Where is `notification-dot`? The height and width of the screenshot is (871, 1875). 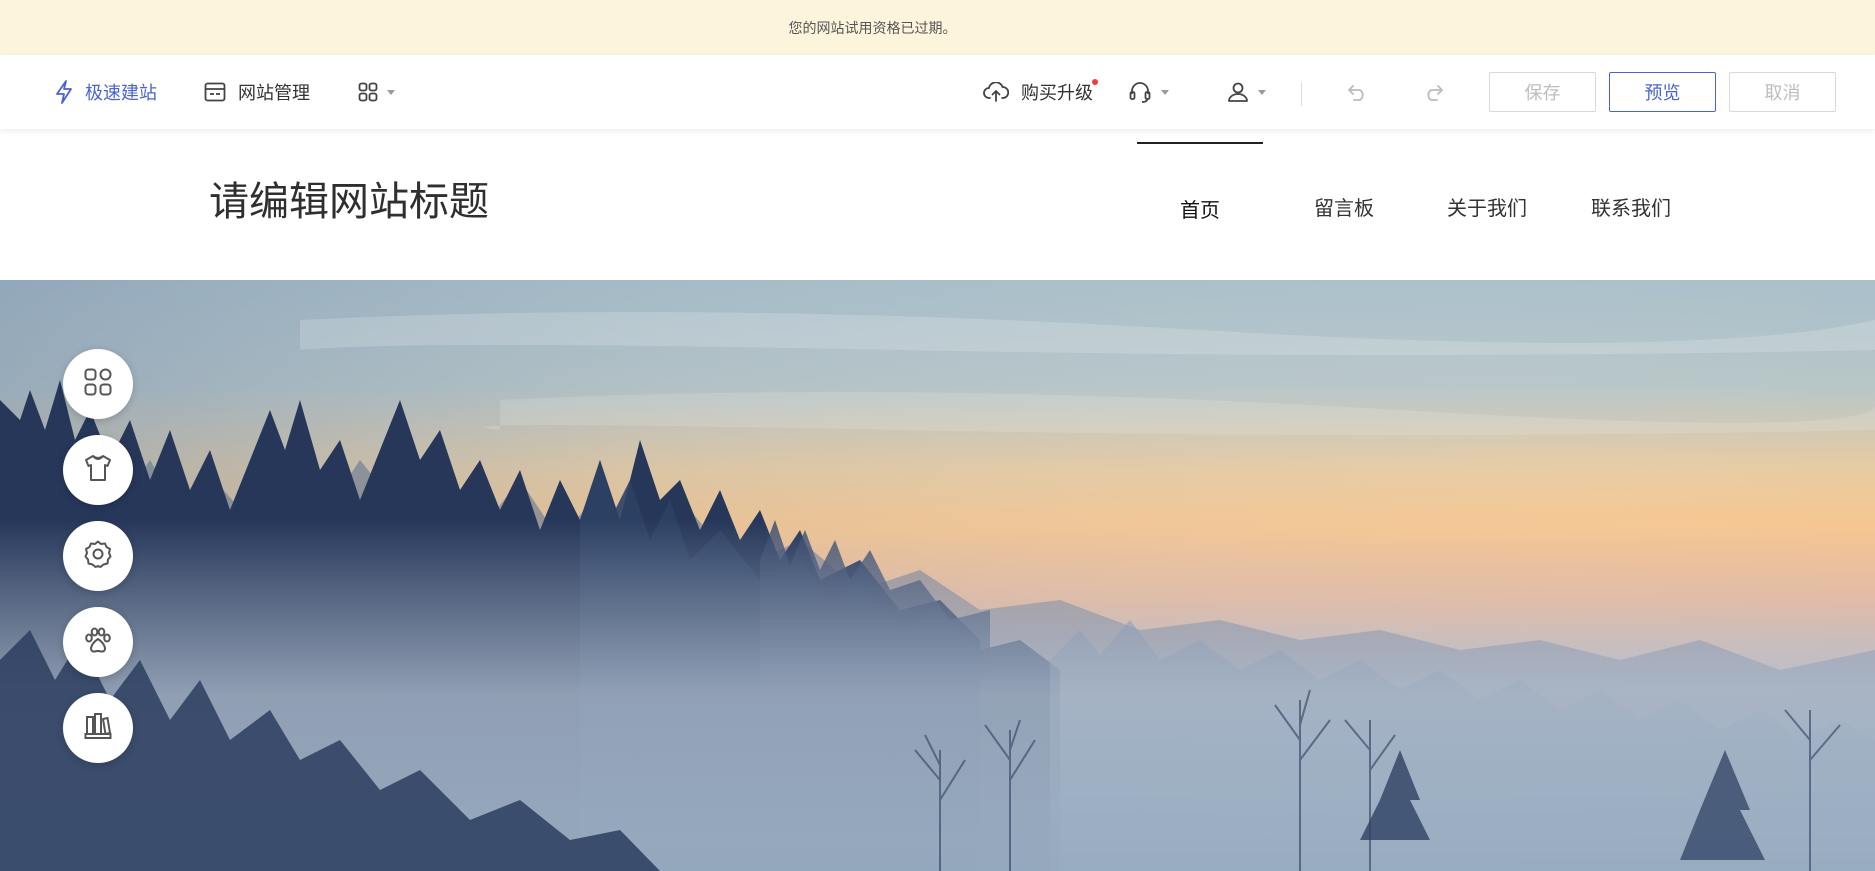 notification-dot is located at coordinates (1095, 82).